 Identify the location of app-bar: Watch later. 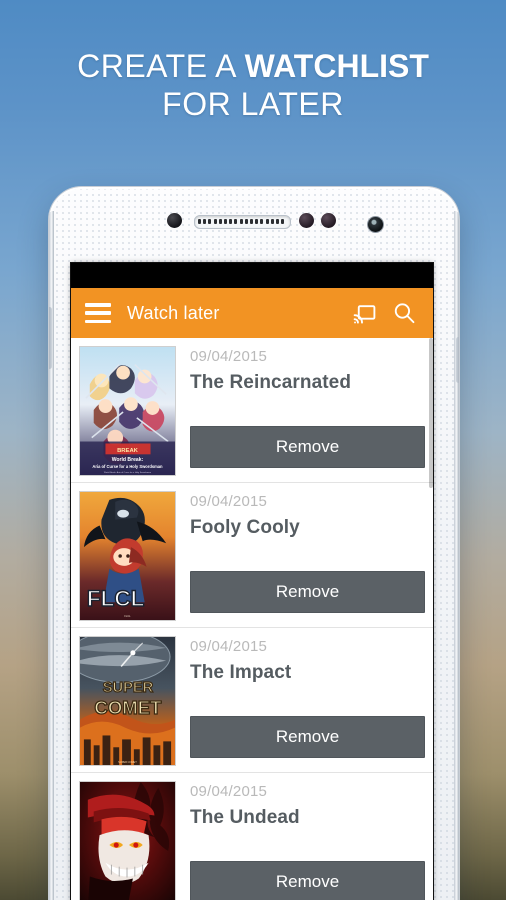
(252, 313).